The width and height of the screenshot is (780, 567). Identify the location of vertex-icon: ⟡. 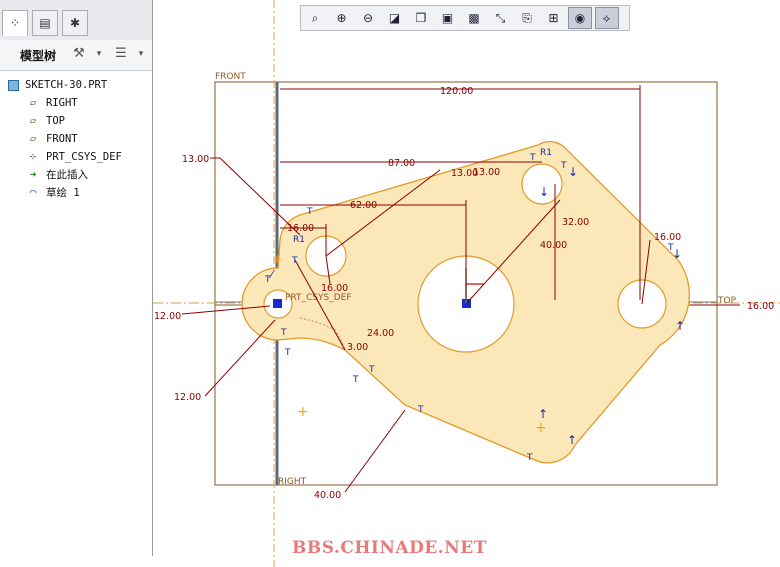
(606, 18).